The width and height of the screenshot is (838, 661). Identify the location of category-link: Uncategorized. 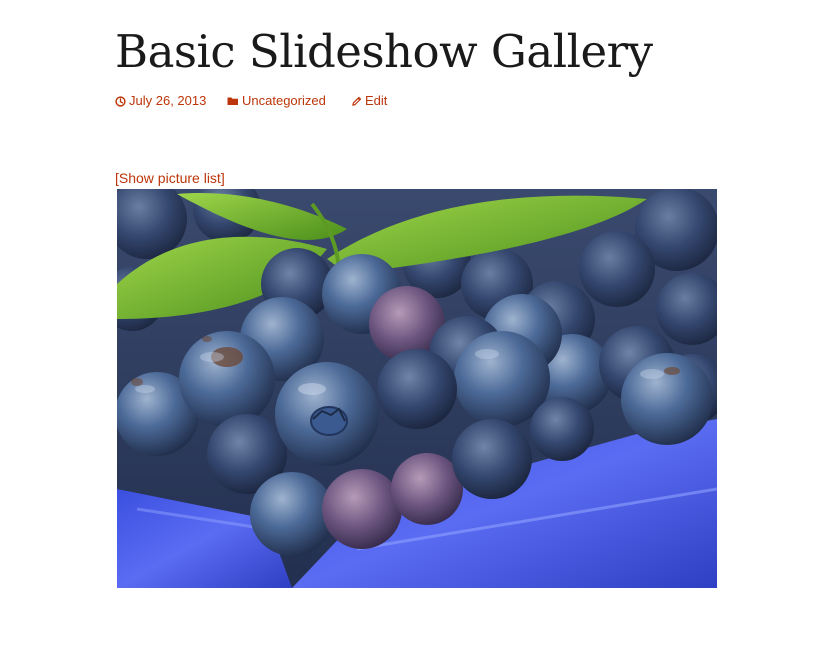
(276, 101).